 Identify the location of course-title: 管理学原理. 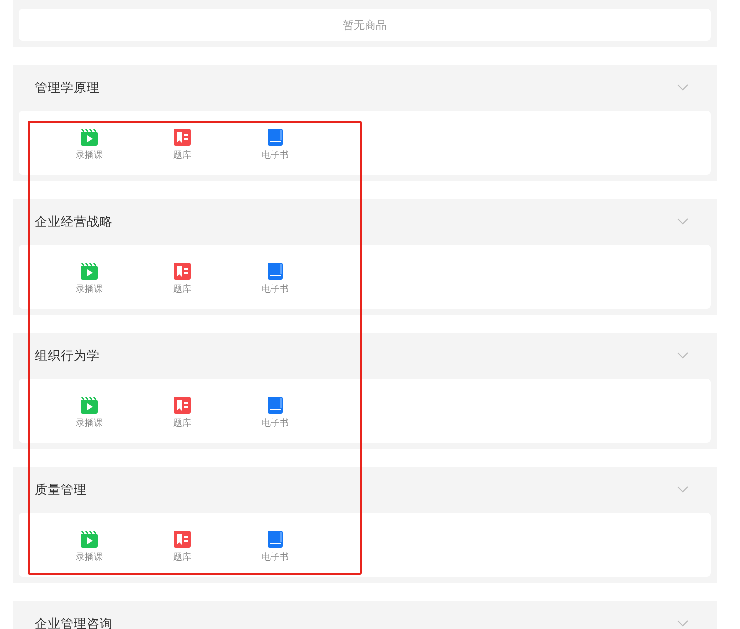
(67, 88).